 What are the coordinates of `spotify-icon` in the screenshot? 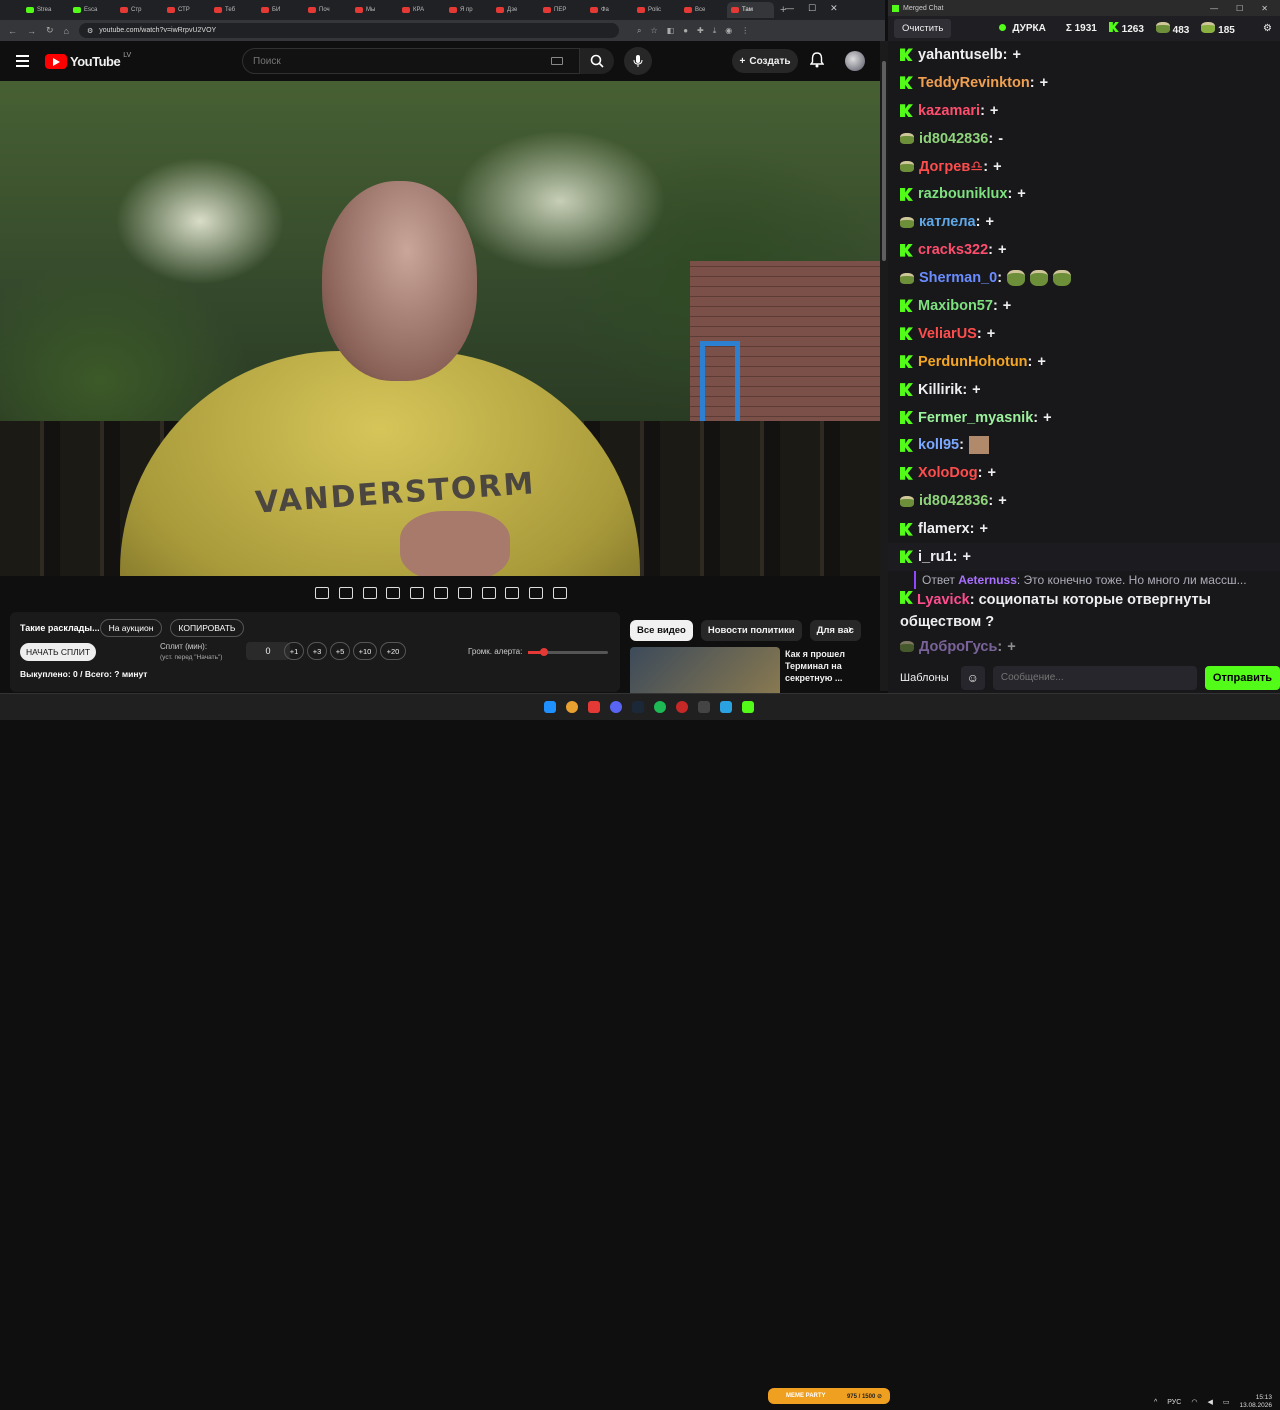 It's located at (660, 707).